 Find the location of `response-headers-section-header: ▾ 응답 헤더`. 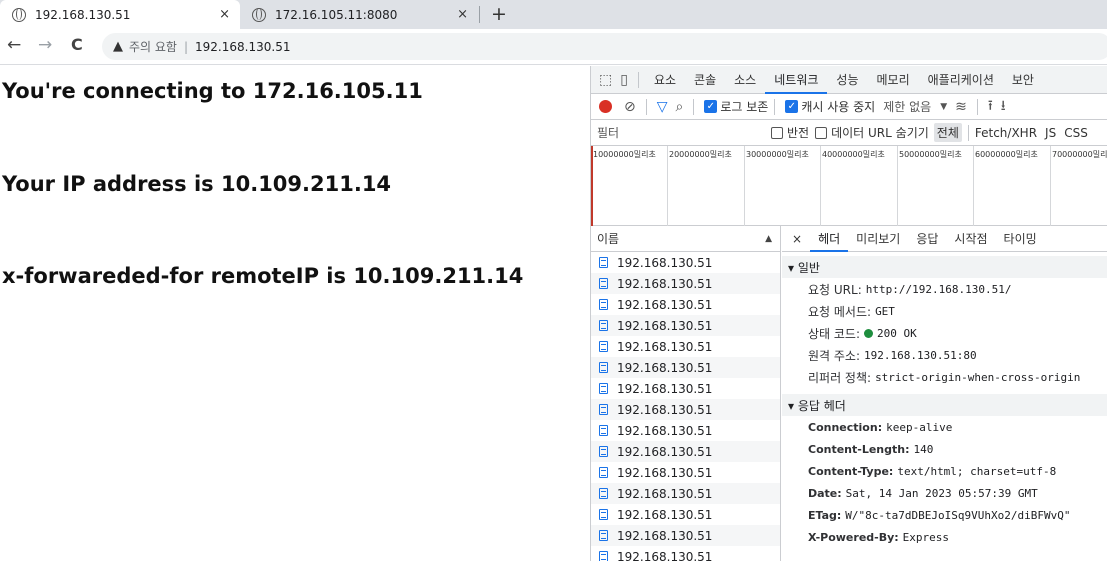

response-headers-section-header: ▾ 응답 헤더 is located at coordinates (944, 405).